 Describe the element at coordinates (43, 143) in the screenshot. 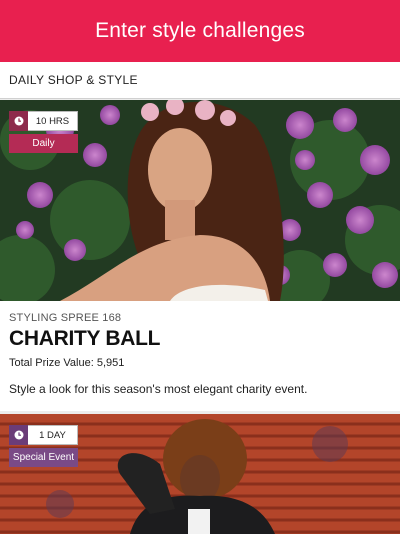

I see `category-tag: Daily` at that location.